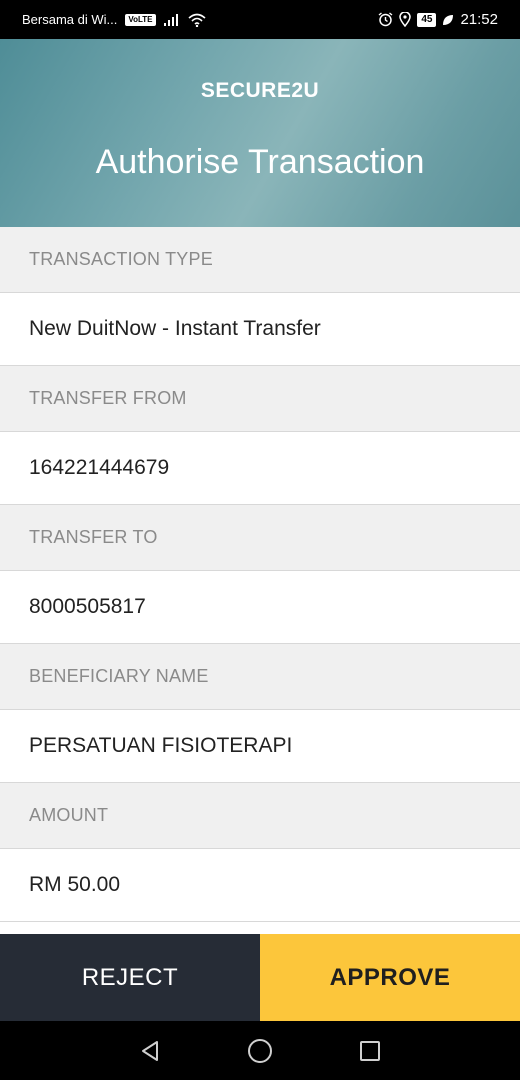 The image size is (520, 1080). What do you see at coordinates (260, 90) in the screenshot?
I see `brand-title: SECURE2U` at bounding box center [260, 90].